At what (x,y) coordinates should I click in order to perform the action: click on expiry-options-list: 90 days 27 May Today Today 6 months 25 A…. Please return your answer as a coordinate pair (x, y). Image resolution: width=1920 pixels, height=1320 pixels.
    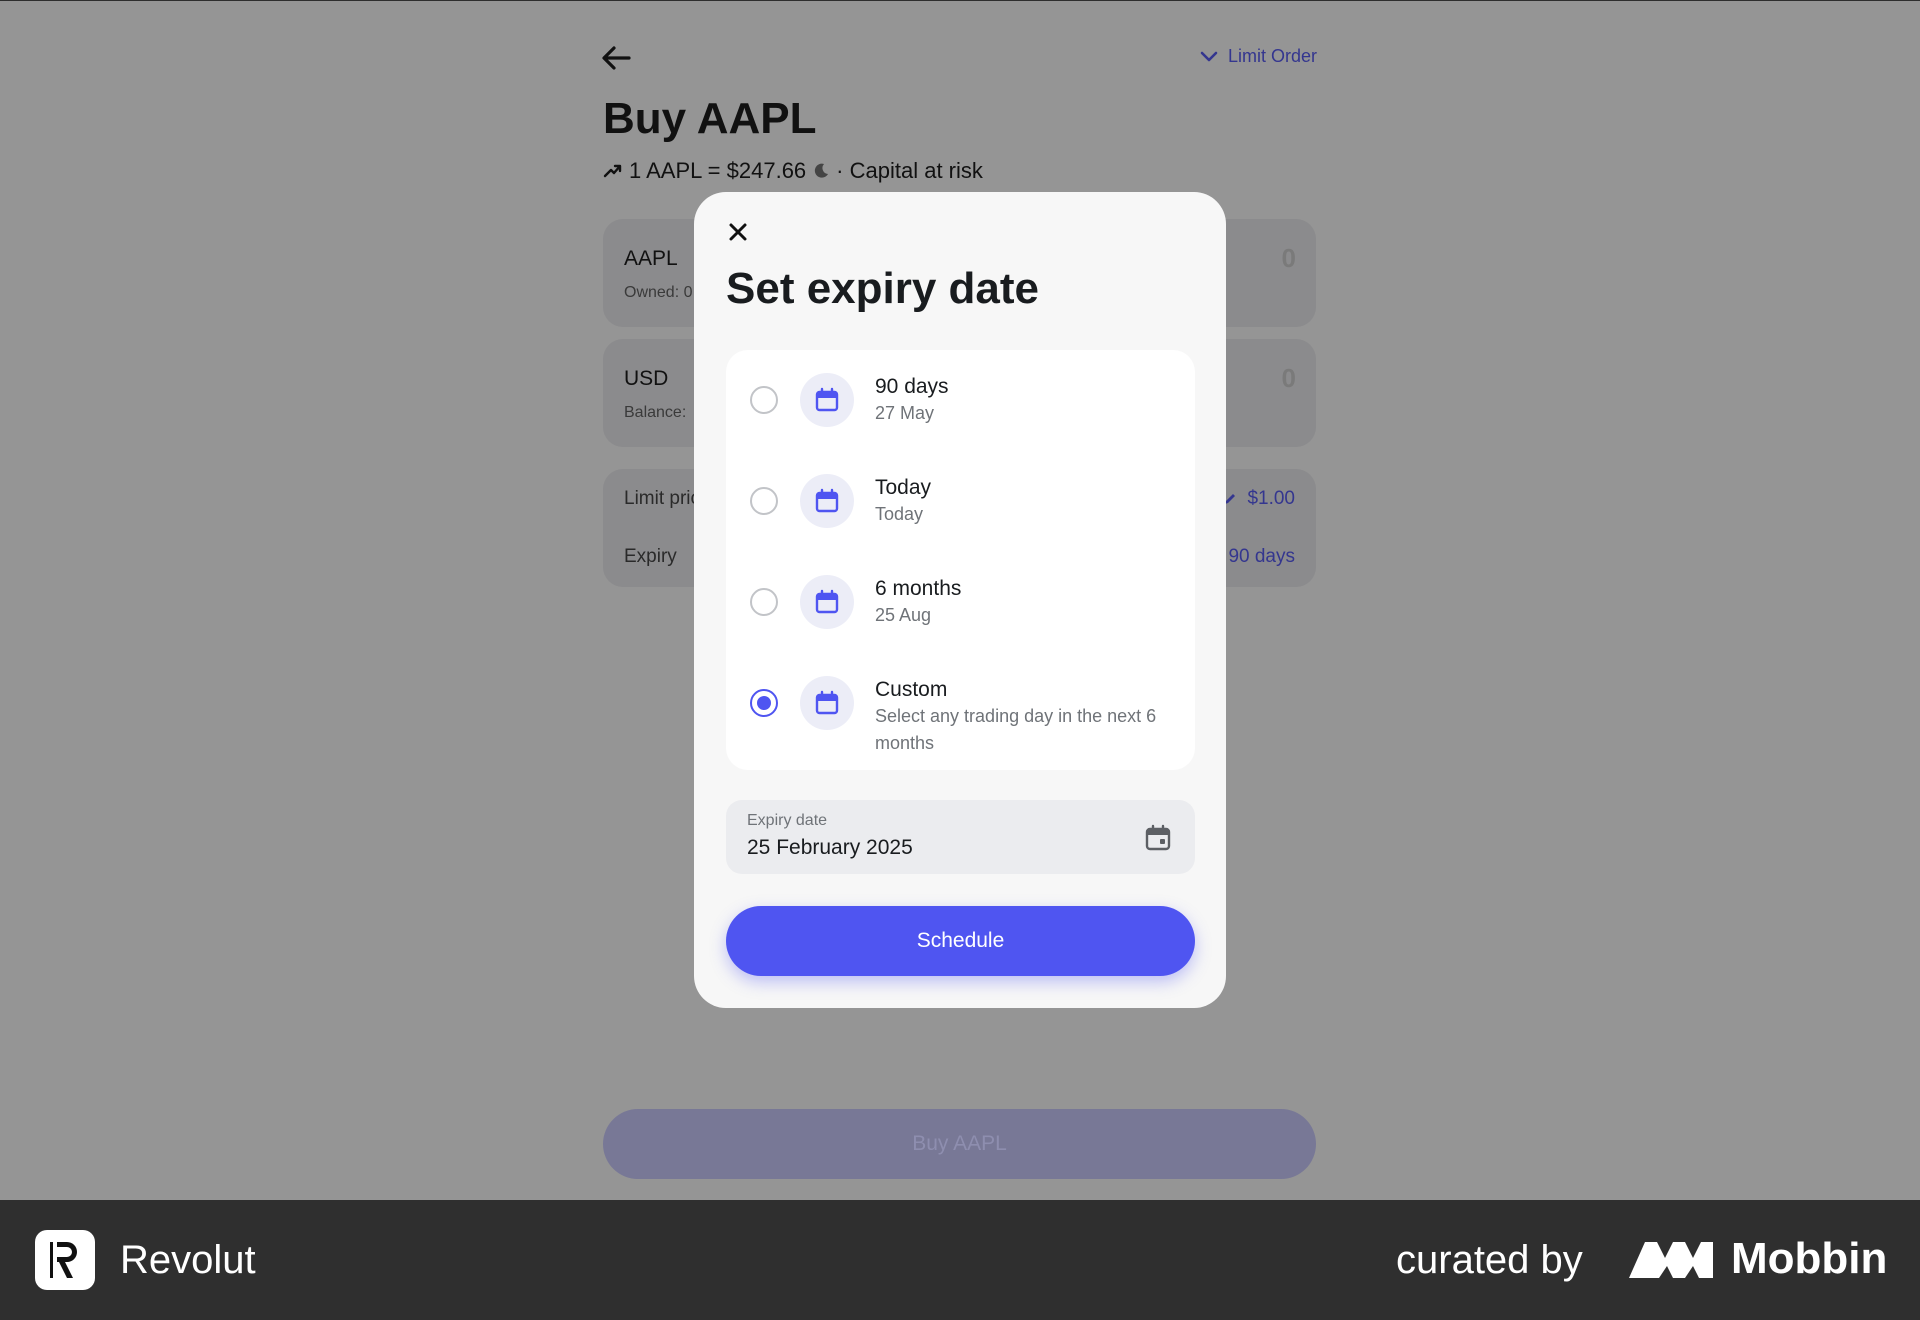
    Looking at the image, I should click on (960, 560).